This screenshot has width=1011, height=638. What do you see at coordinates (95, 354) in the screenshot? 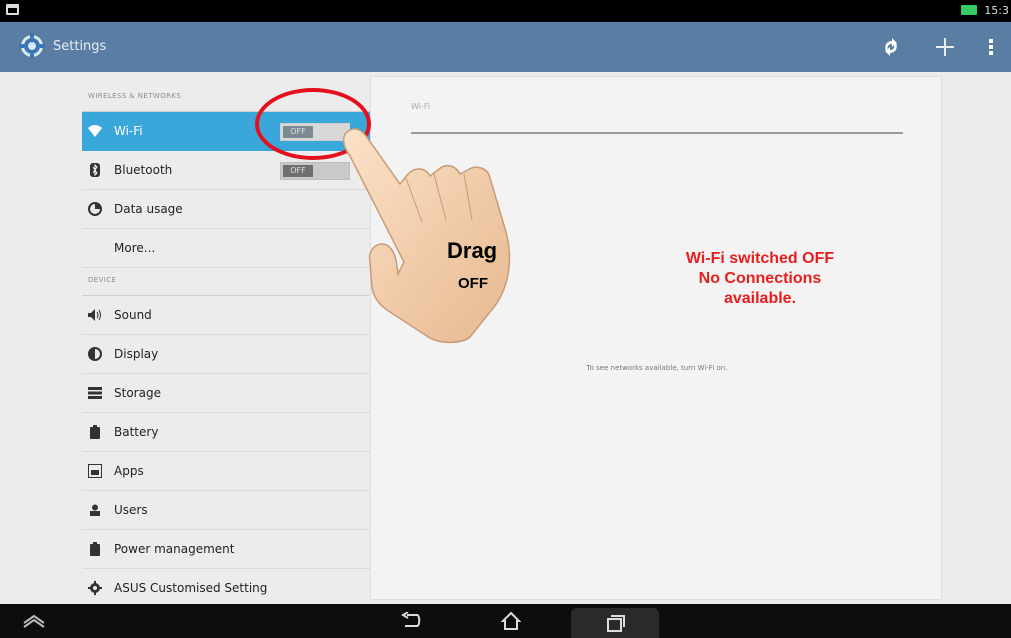
I see `display-icon` at bounding box center [95, 354].